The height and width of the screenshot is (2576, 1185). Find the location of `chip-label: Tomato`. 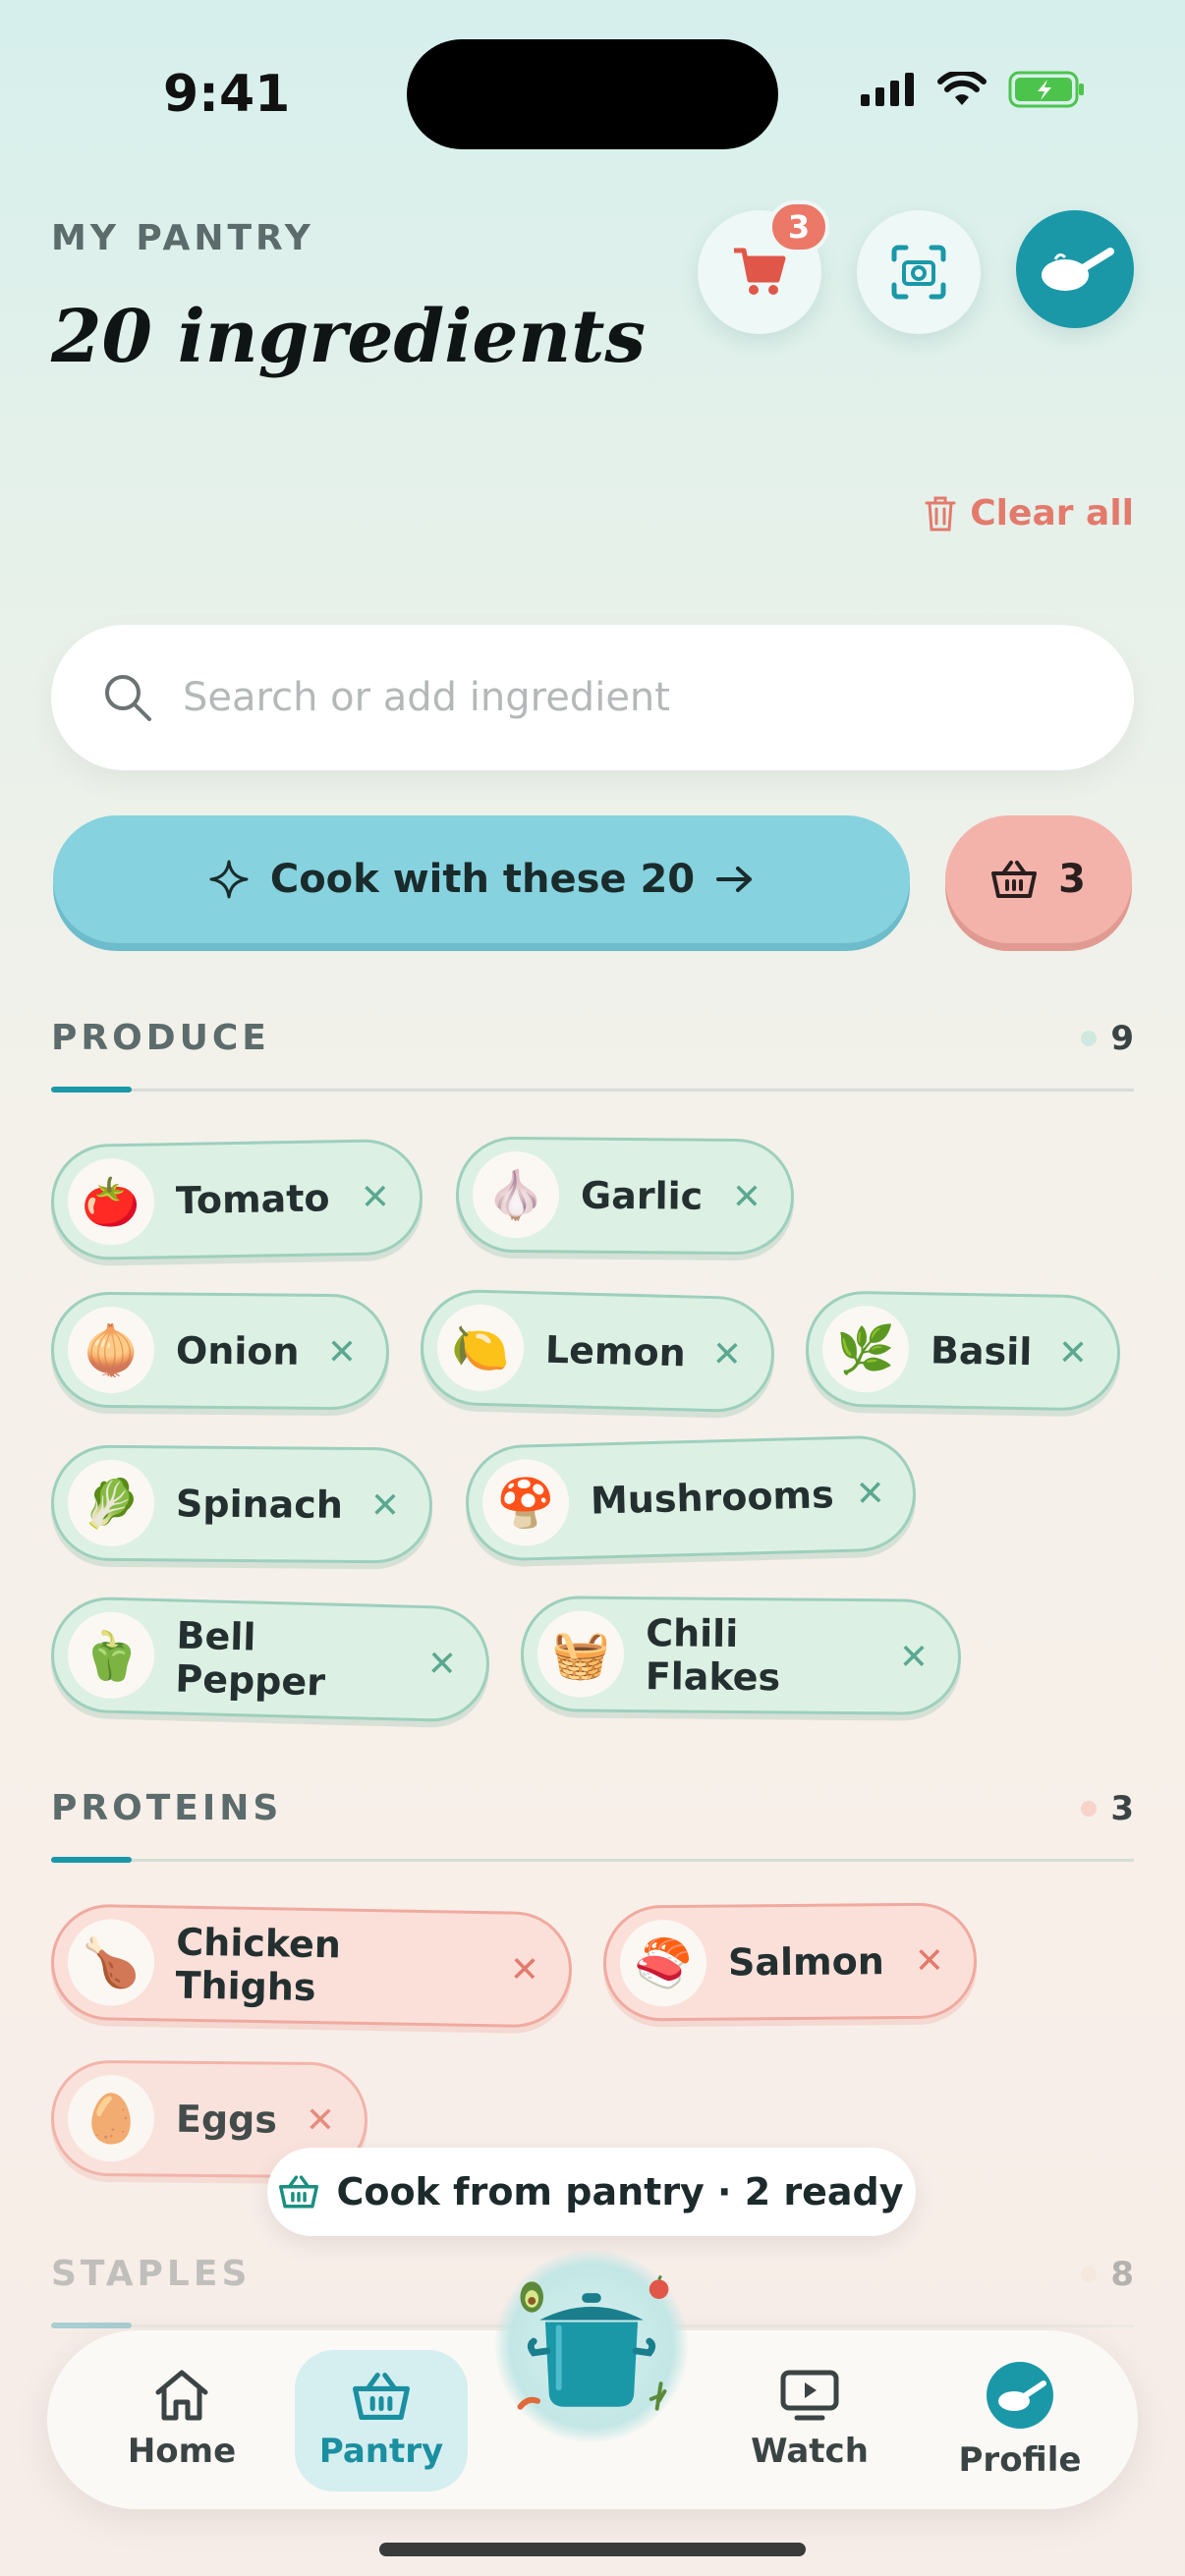

chip-label: Tomato is located at coordinates (253, 1199).